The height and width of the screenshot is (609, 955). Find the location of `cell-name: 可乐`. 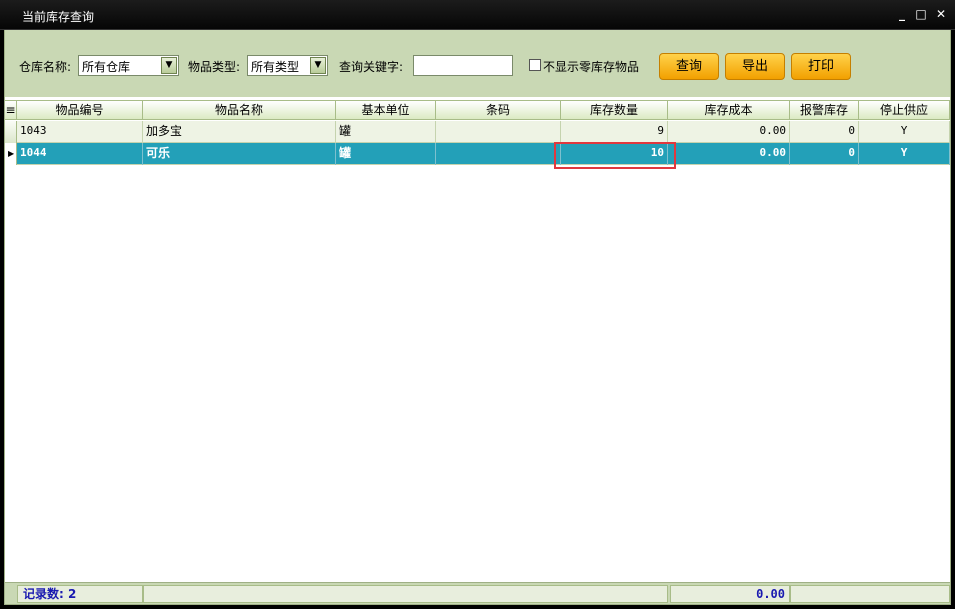

cell-name: 可乐 is located at coordinates (239, 154).